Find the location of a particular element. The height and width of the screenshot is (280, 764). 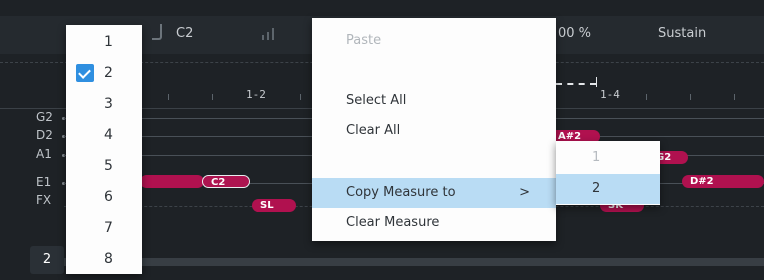

sustain-label: Sustain is located at coordinates (682, 33).